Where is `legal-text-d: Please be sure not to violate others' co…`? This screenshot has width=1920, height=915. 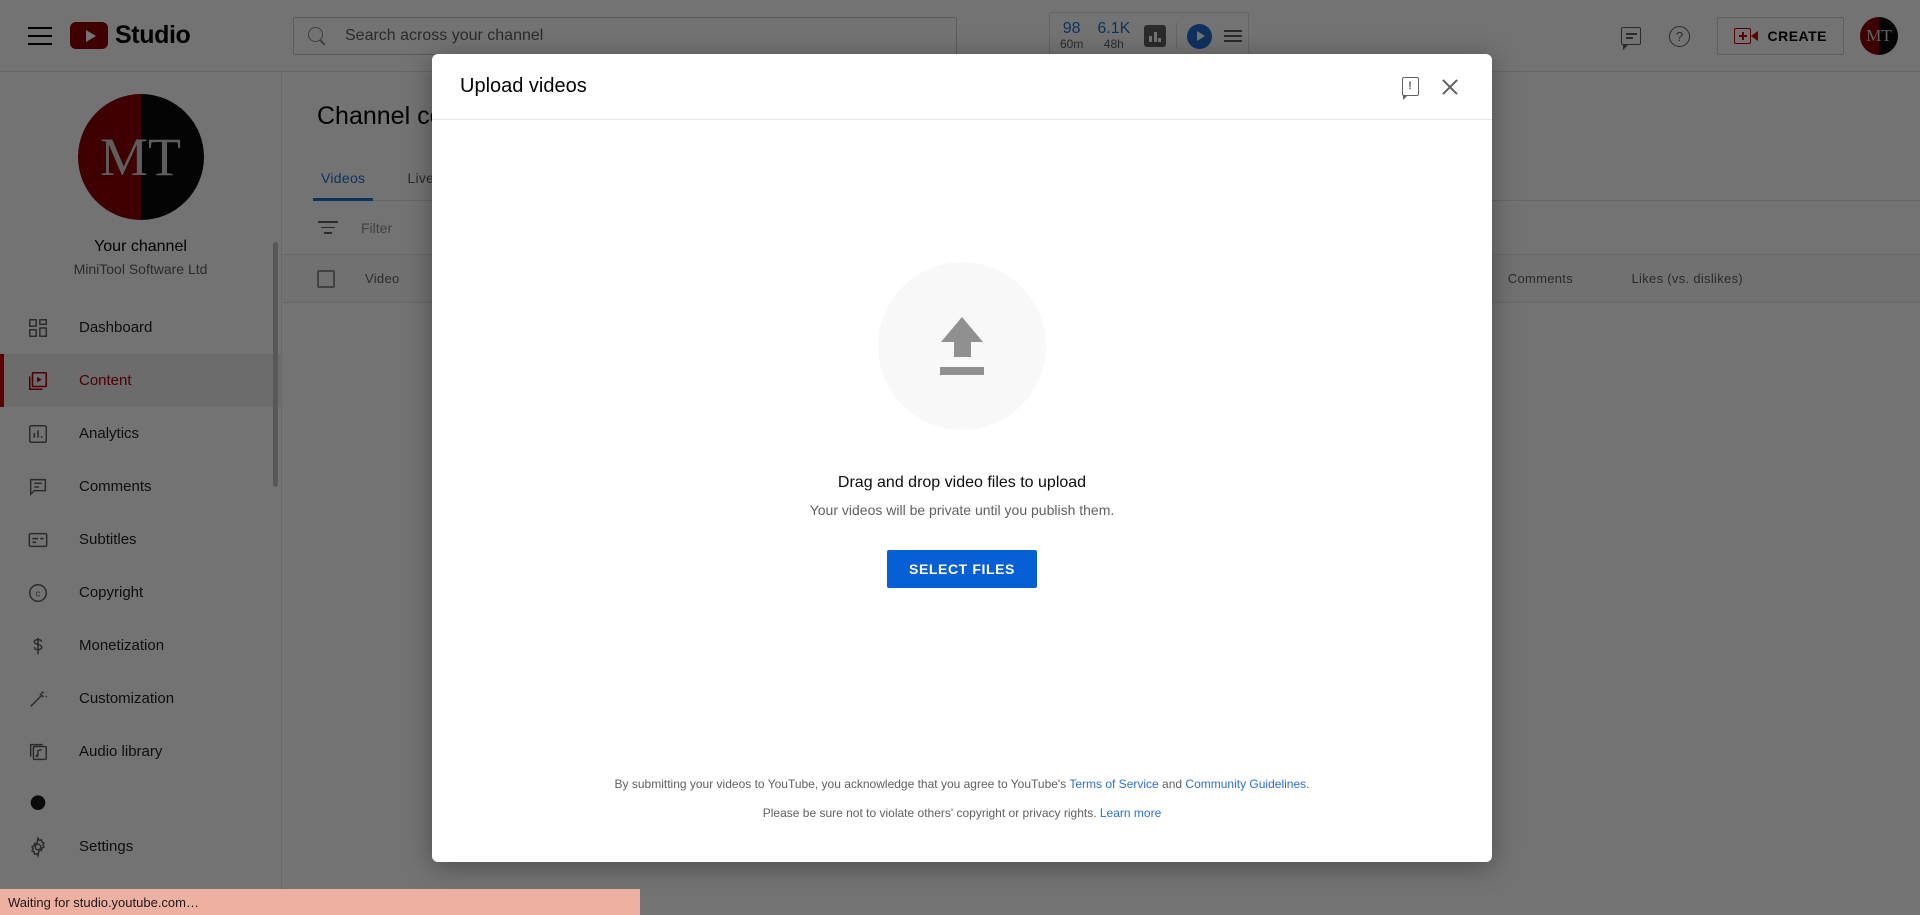
legal-text-d: Please be sure not to violate others' co… is located at coordinates (931, 813).